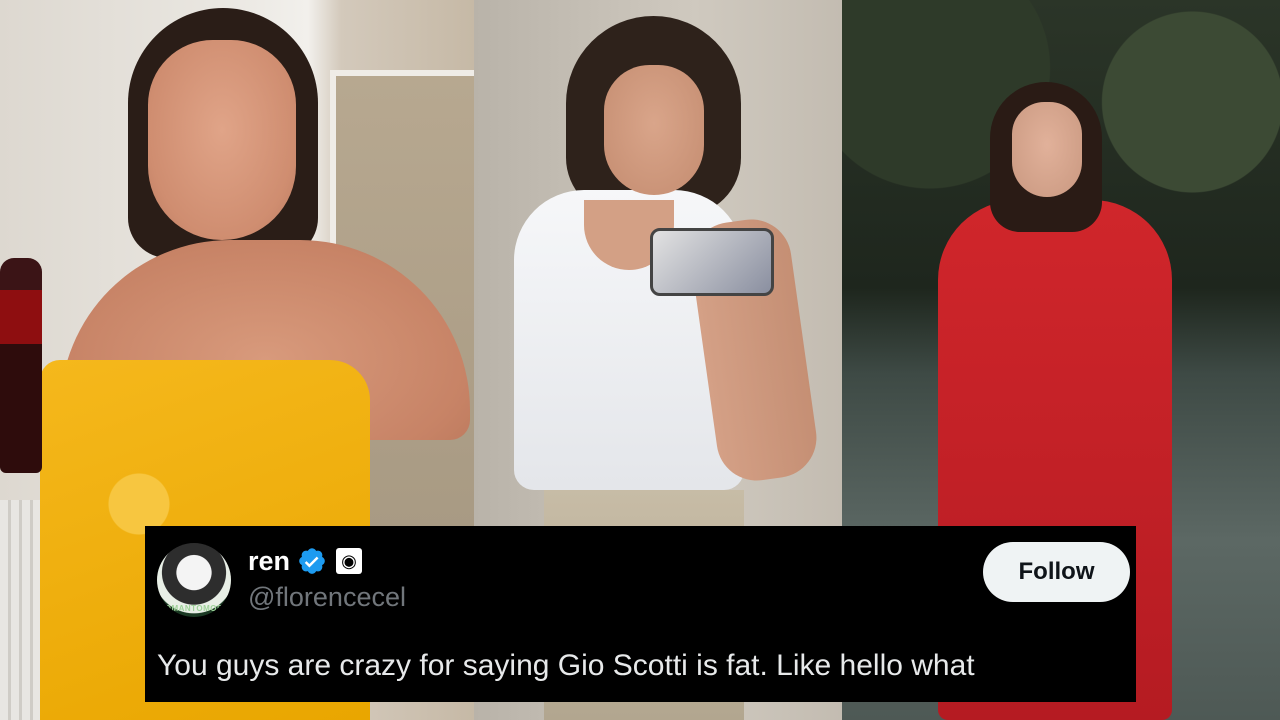 This screenshot has height=720, width=1280. Describe the element at coordinates (1056, 572) in the screenshot. I see `follow-button: Follow` at that location.